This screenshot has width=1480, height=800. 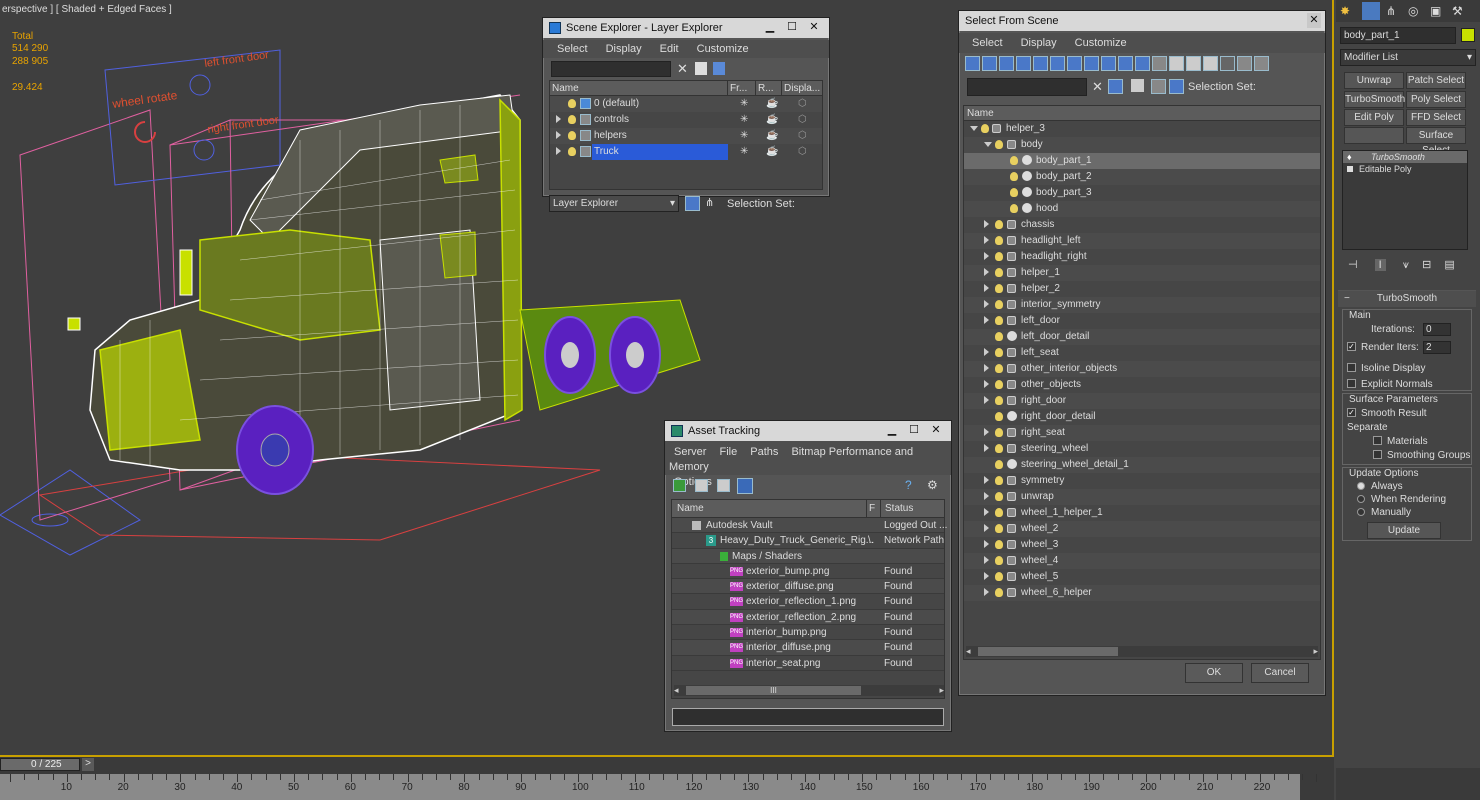 I want to click on unwrap-uvw-button: Unwrap UVW, so click(x=1374, y=86).